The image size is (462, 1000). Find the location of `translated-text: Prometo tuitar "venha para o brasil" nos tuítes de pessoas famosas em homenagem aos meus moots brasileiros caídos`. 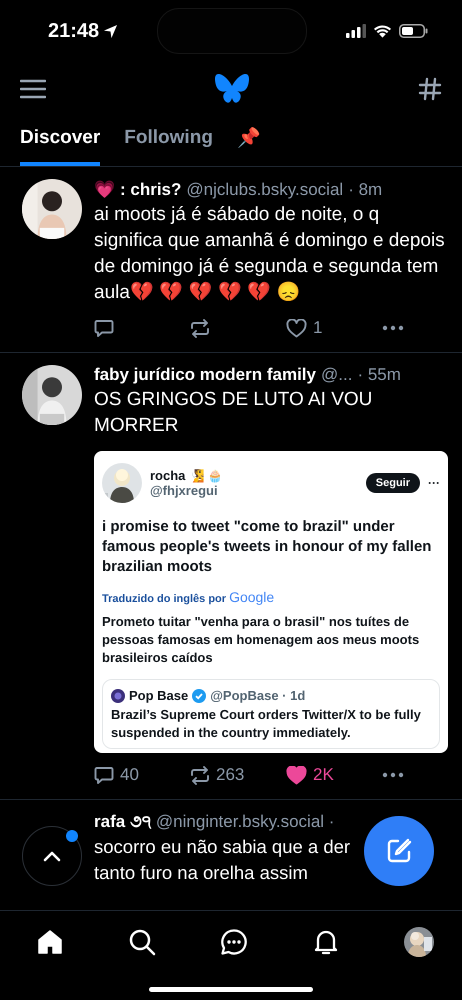

translated-text: Prometo tuitar "venha para o brasil" nos tuítes de pessoas famosas em homenagem aos meus moots brasileiros caídos is located at coordinates (261, 640).